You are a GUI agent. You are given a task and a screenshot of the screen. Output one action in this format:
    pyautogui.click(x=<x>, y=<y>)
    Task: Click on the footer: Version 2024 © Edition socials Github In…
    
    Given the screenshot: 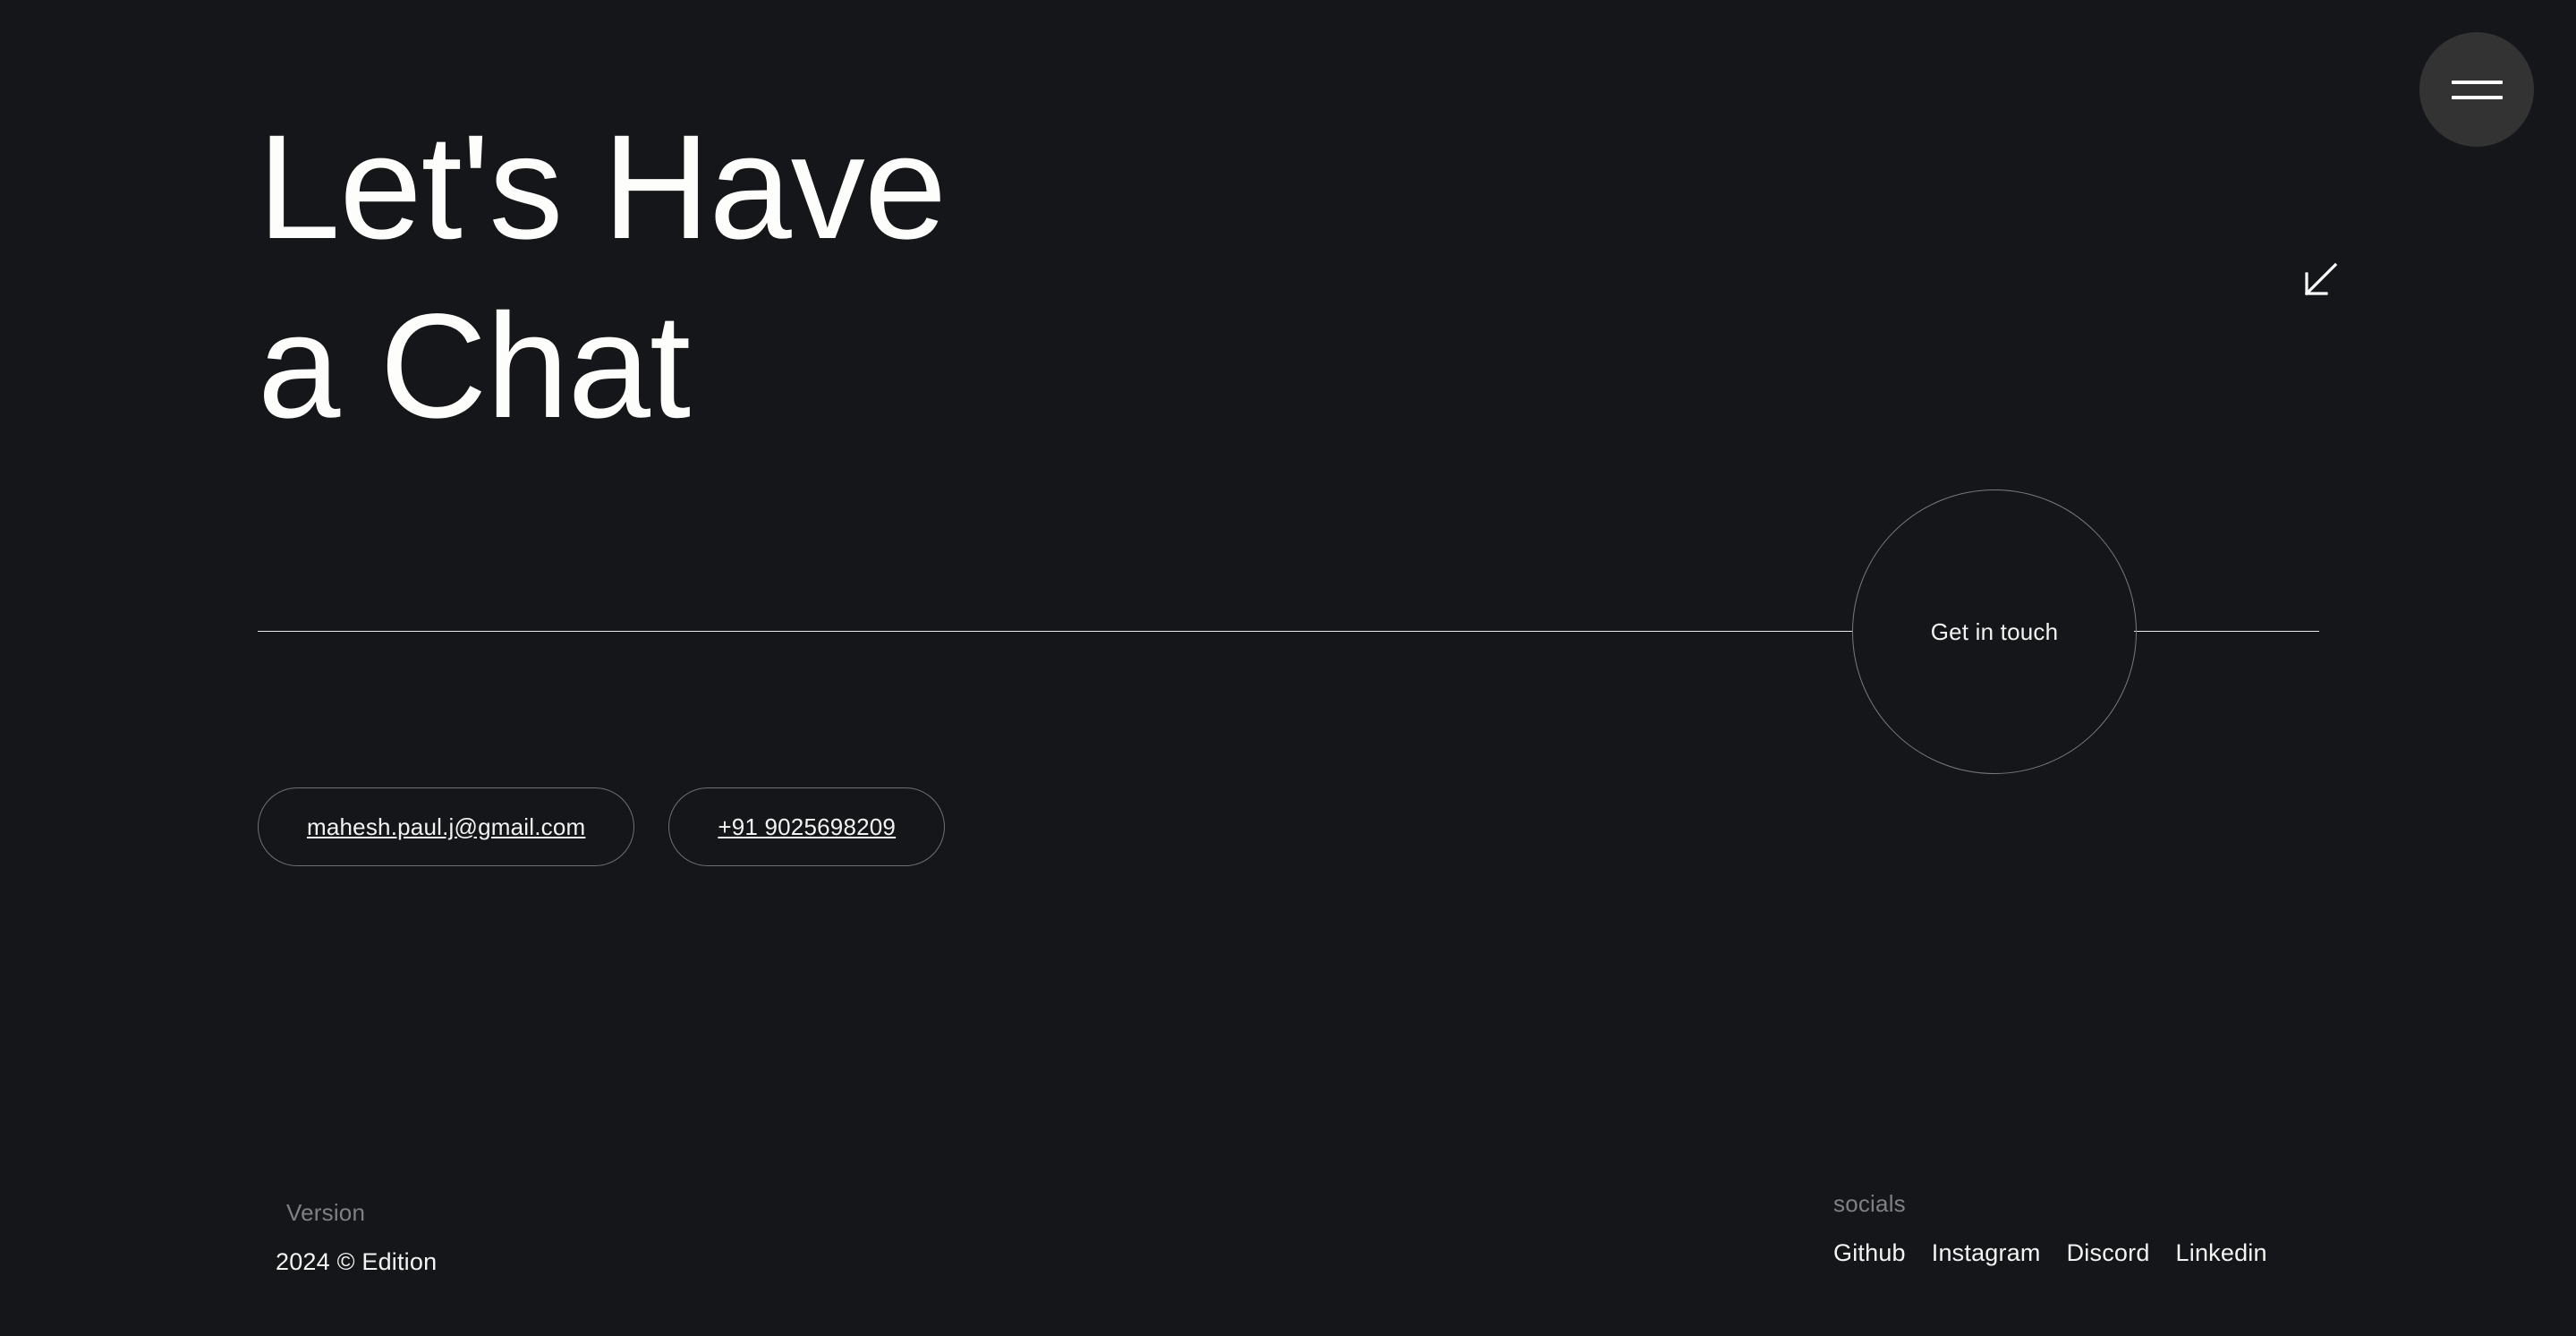 What is the action you would take?
    pyautogui.click(x=1288, y=1263)
    